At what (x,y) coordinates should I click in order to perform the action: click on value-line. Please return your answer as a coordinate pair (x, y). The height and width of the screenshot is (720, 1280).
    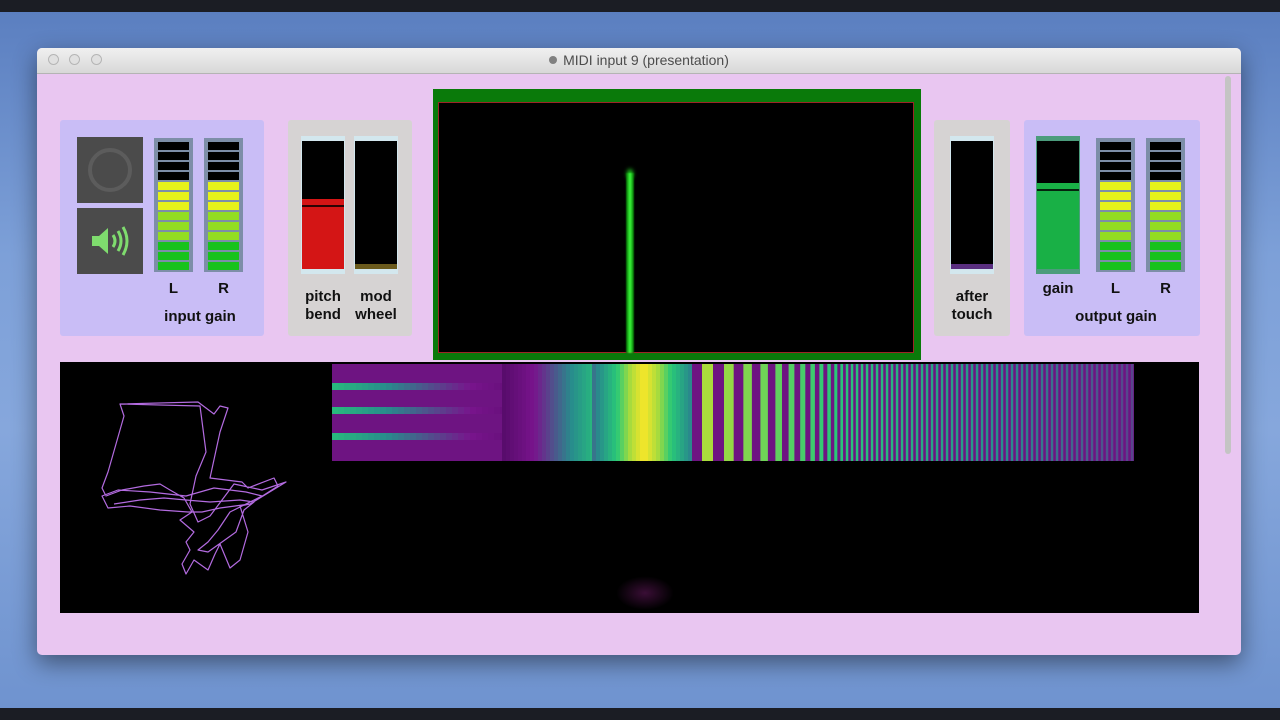
    Looking at the image, I should click on (1058, 190).